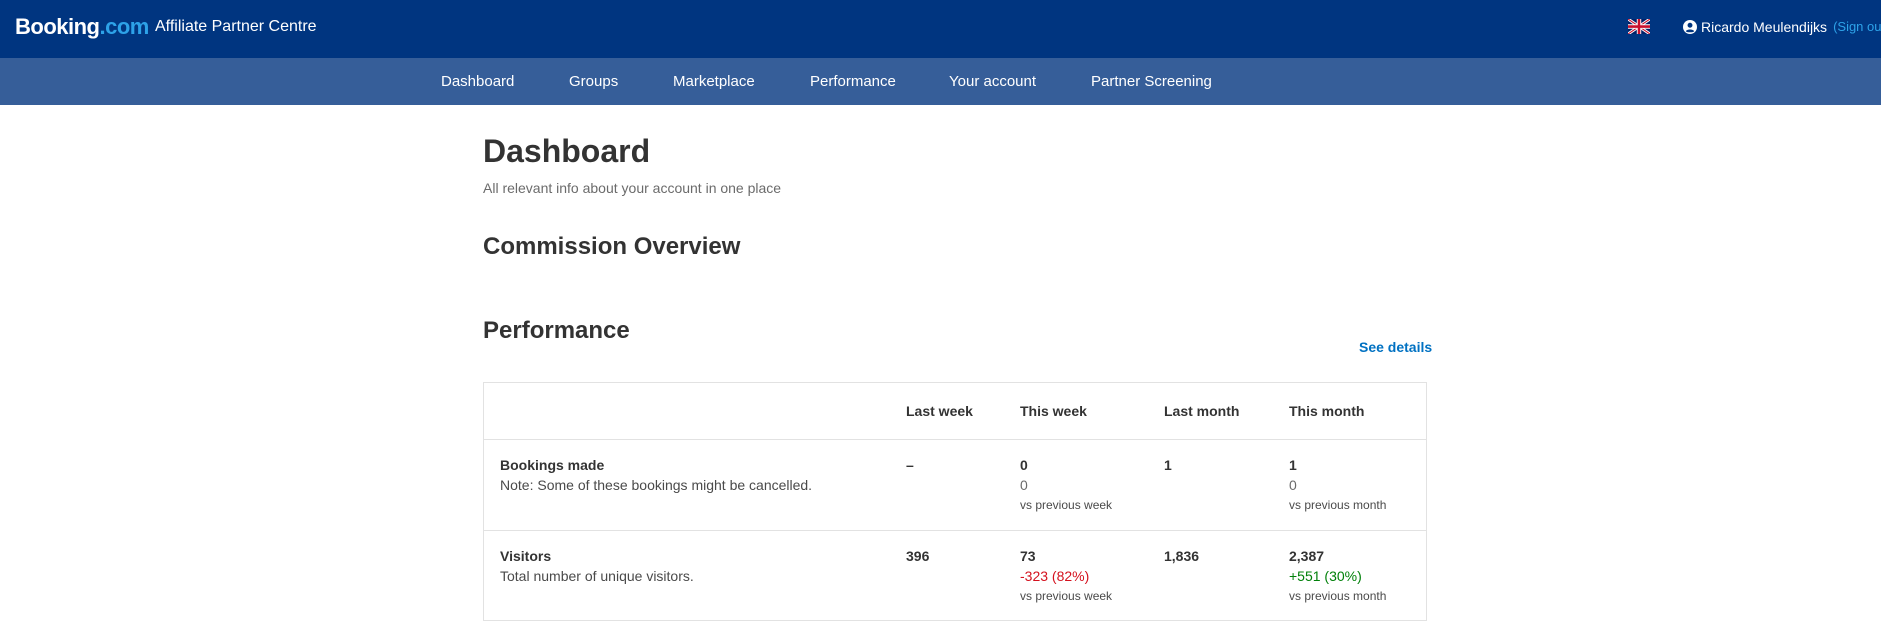 The height and width of the screenshot is (640, 1881). What do you see at coordinates (124, 26) in the screenshot?
I see `logo-secondary: .com` at bounding box center [124, 26].